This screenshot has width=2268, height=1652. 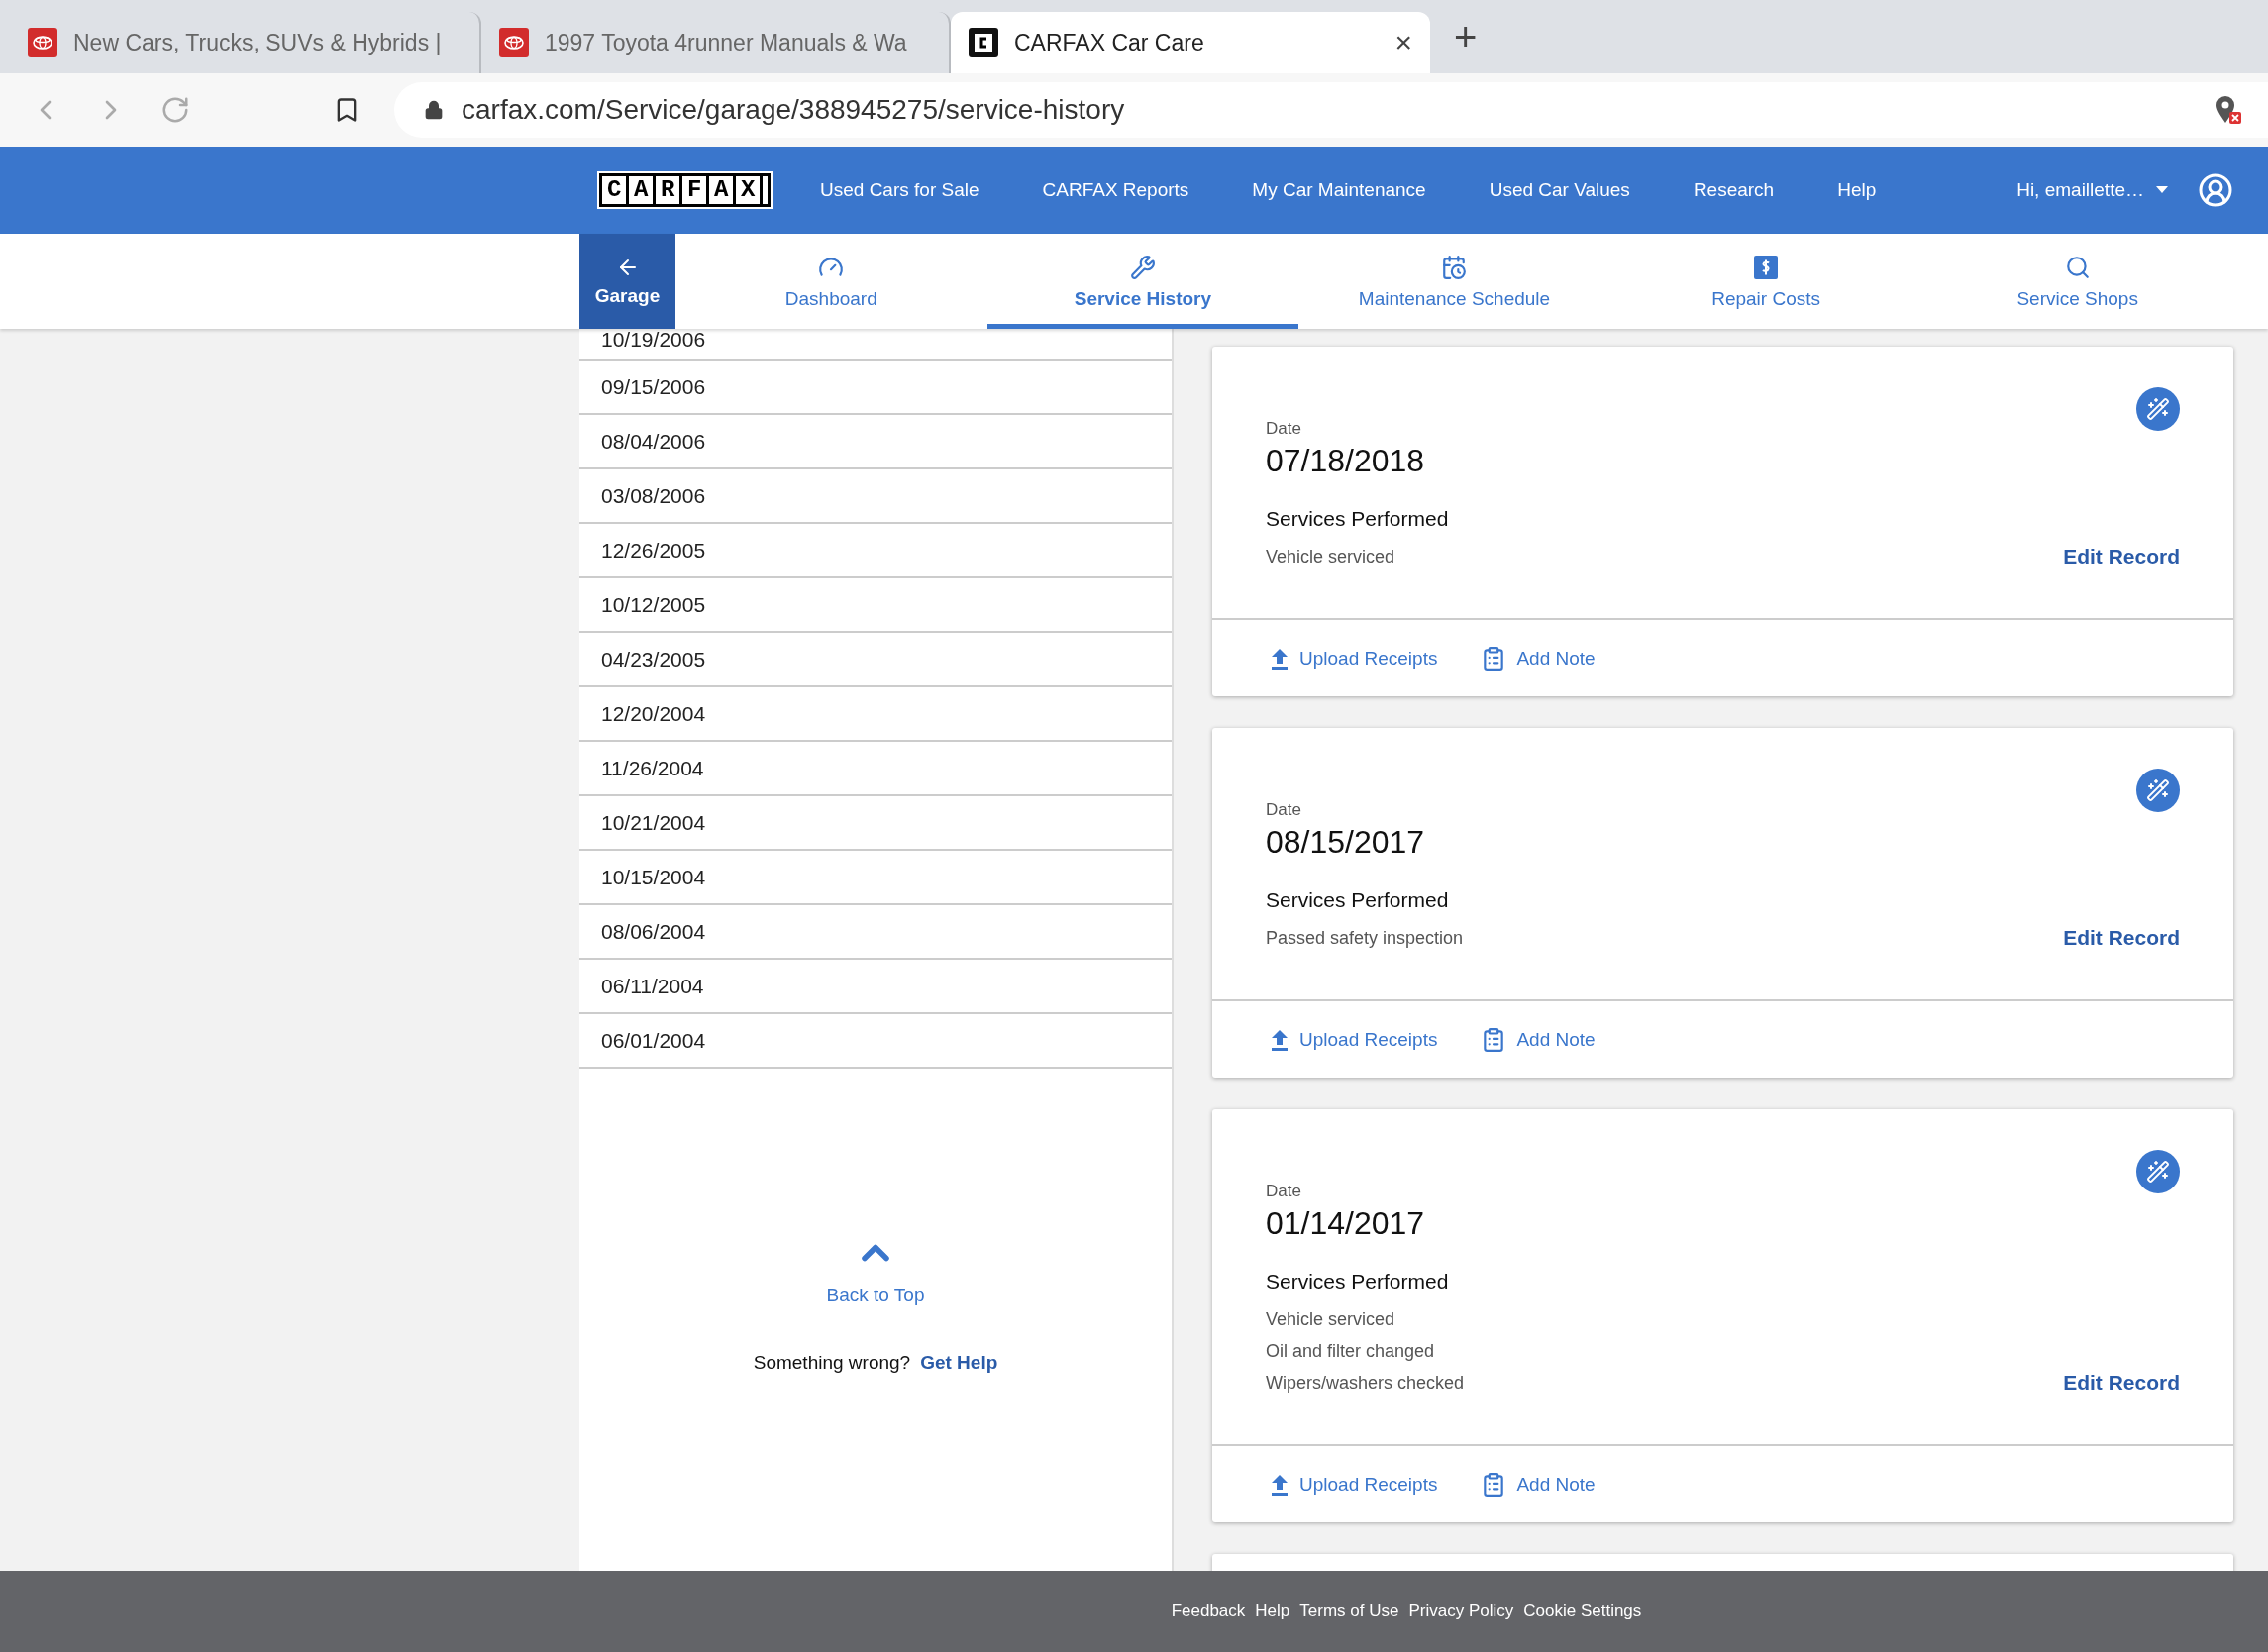 What do you see at coordinates (2228, 110) in the screenshot?
I see `location-blocked-icon` at bounding box center [2228, 110].